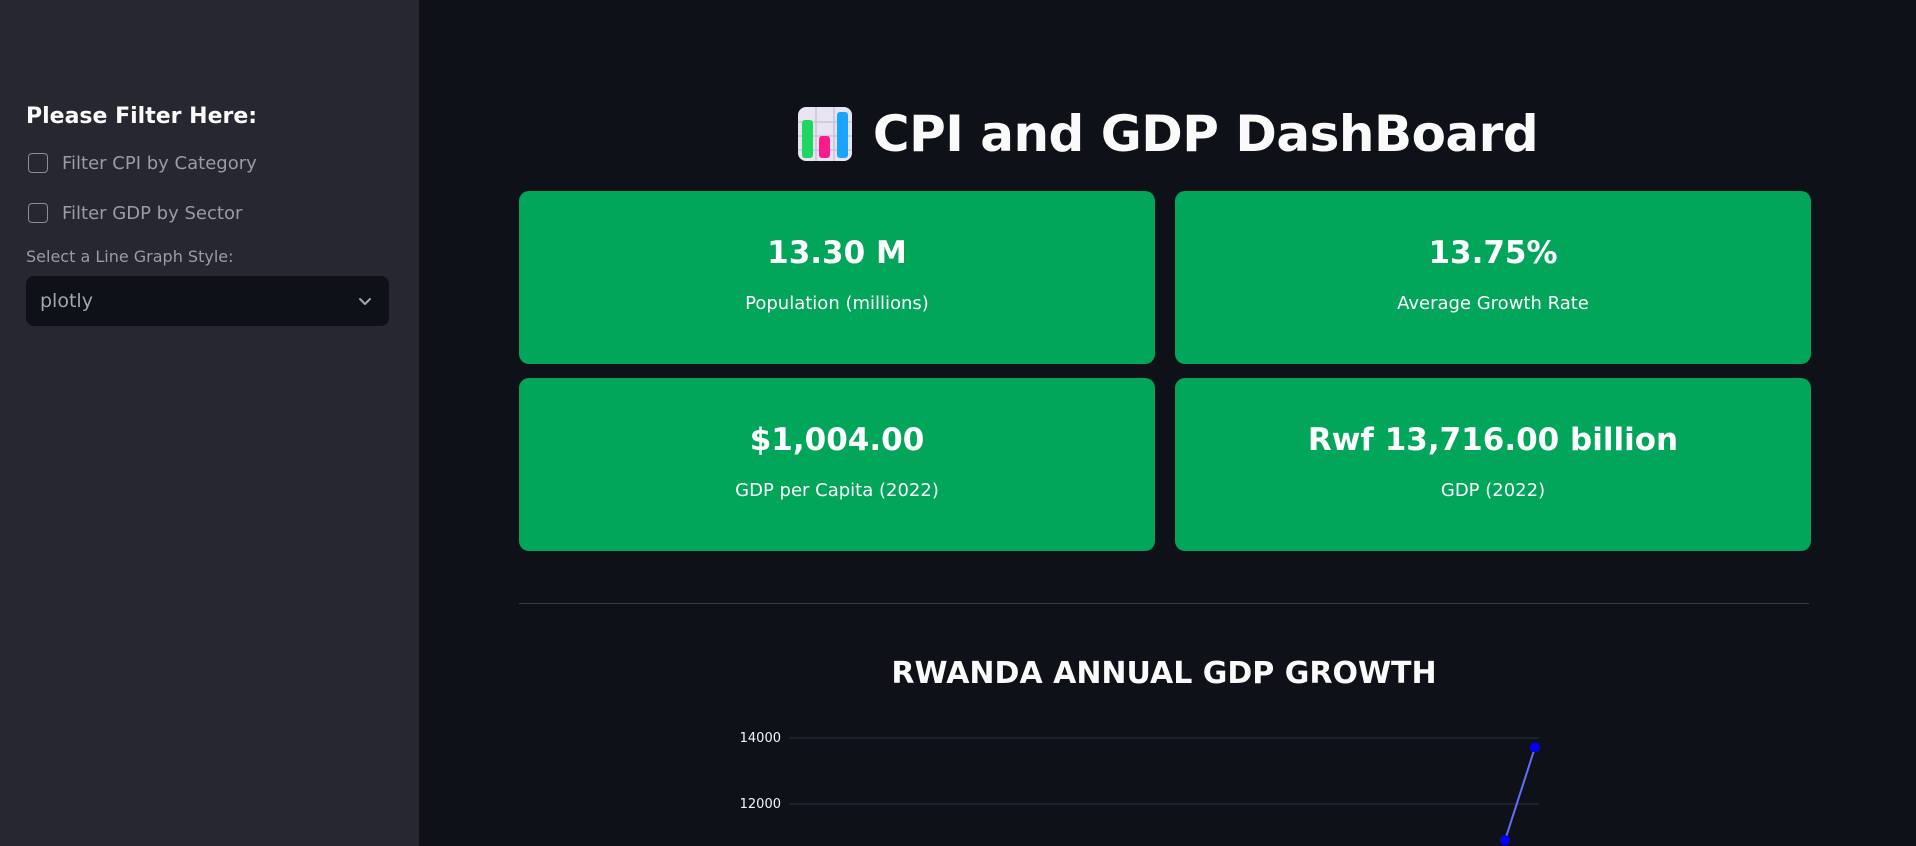  What do you see at coordinates (1493, 277) in the screenshot?
I see `metric-card-growth-rate: 13.75% Average Growth Rate` at bounding box center [1493, 277].